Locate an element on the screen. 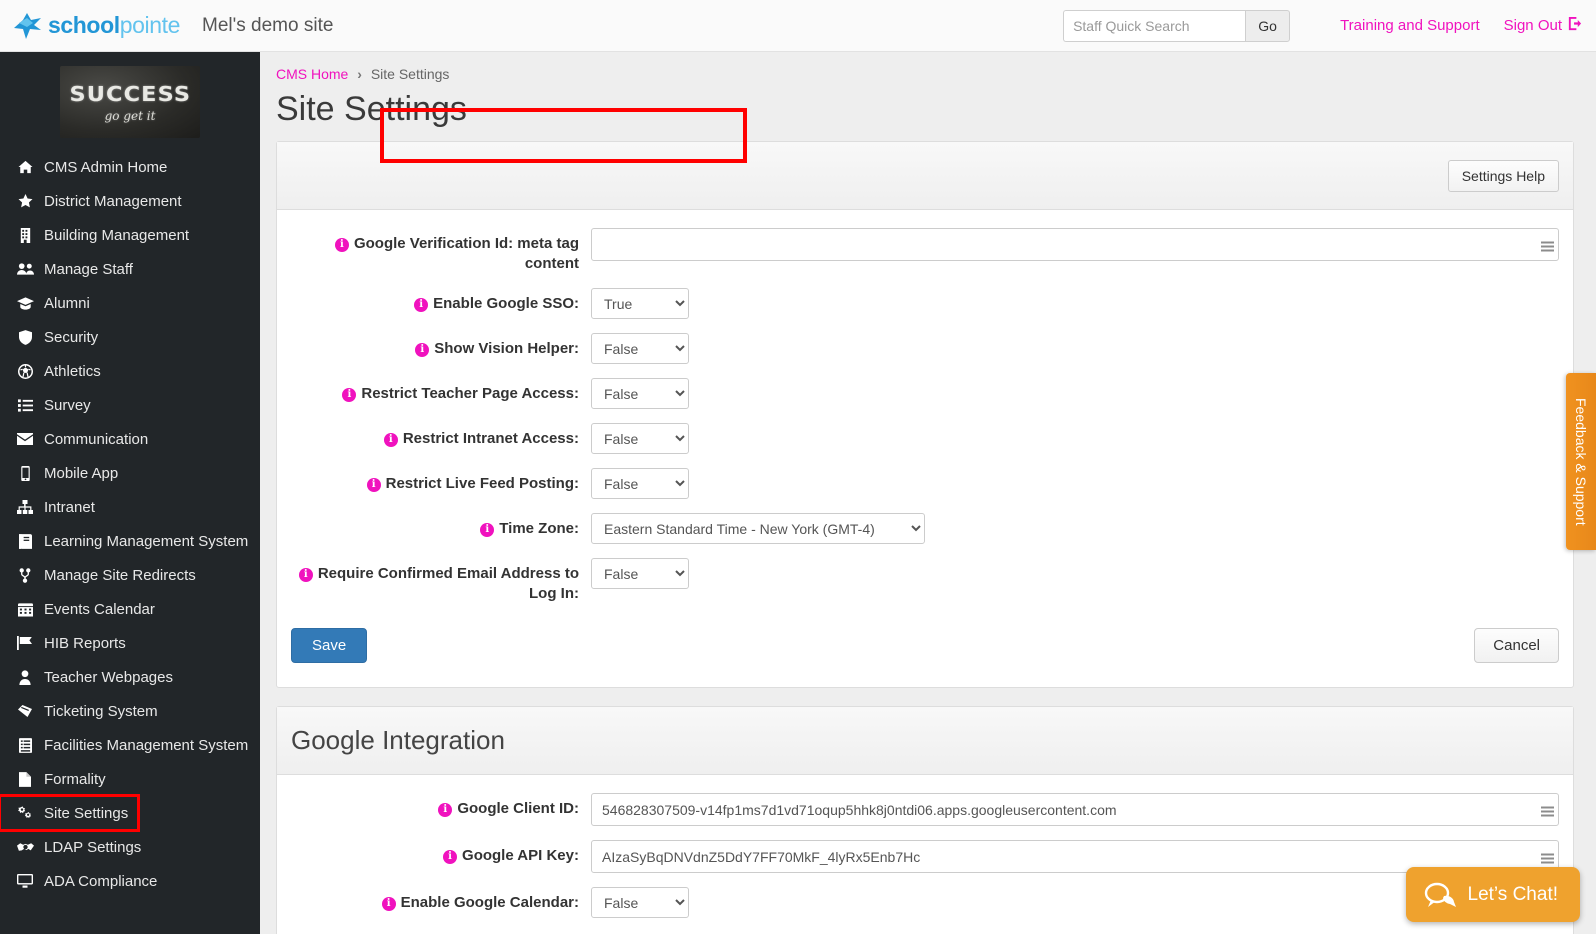 The width and height of the screenshot is (1596, 934). field-label-show-vision-helper: i Show Vision Helper: is located at coordinates (441, 346).